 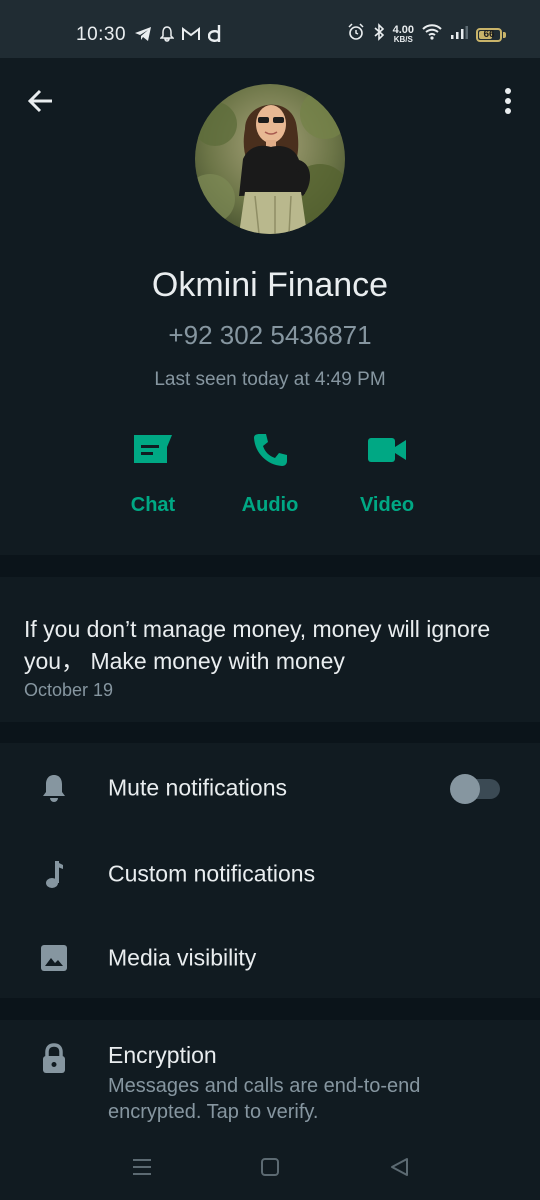 What do you see at coordinates (459, 34) in the screenshot?
I see `signal-icon` at bounding box center [459, 34].